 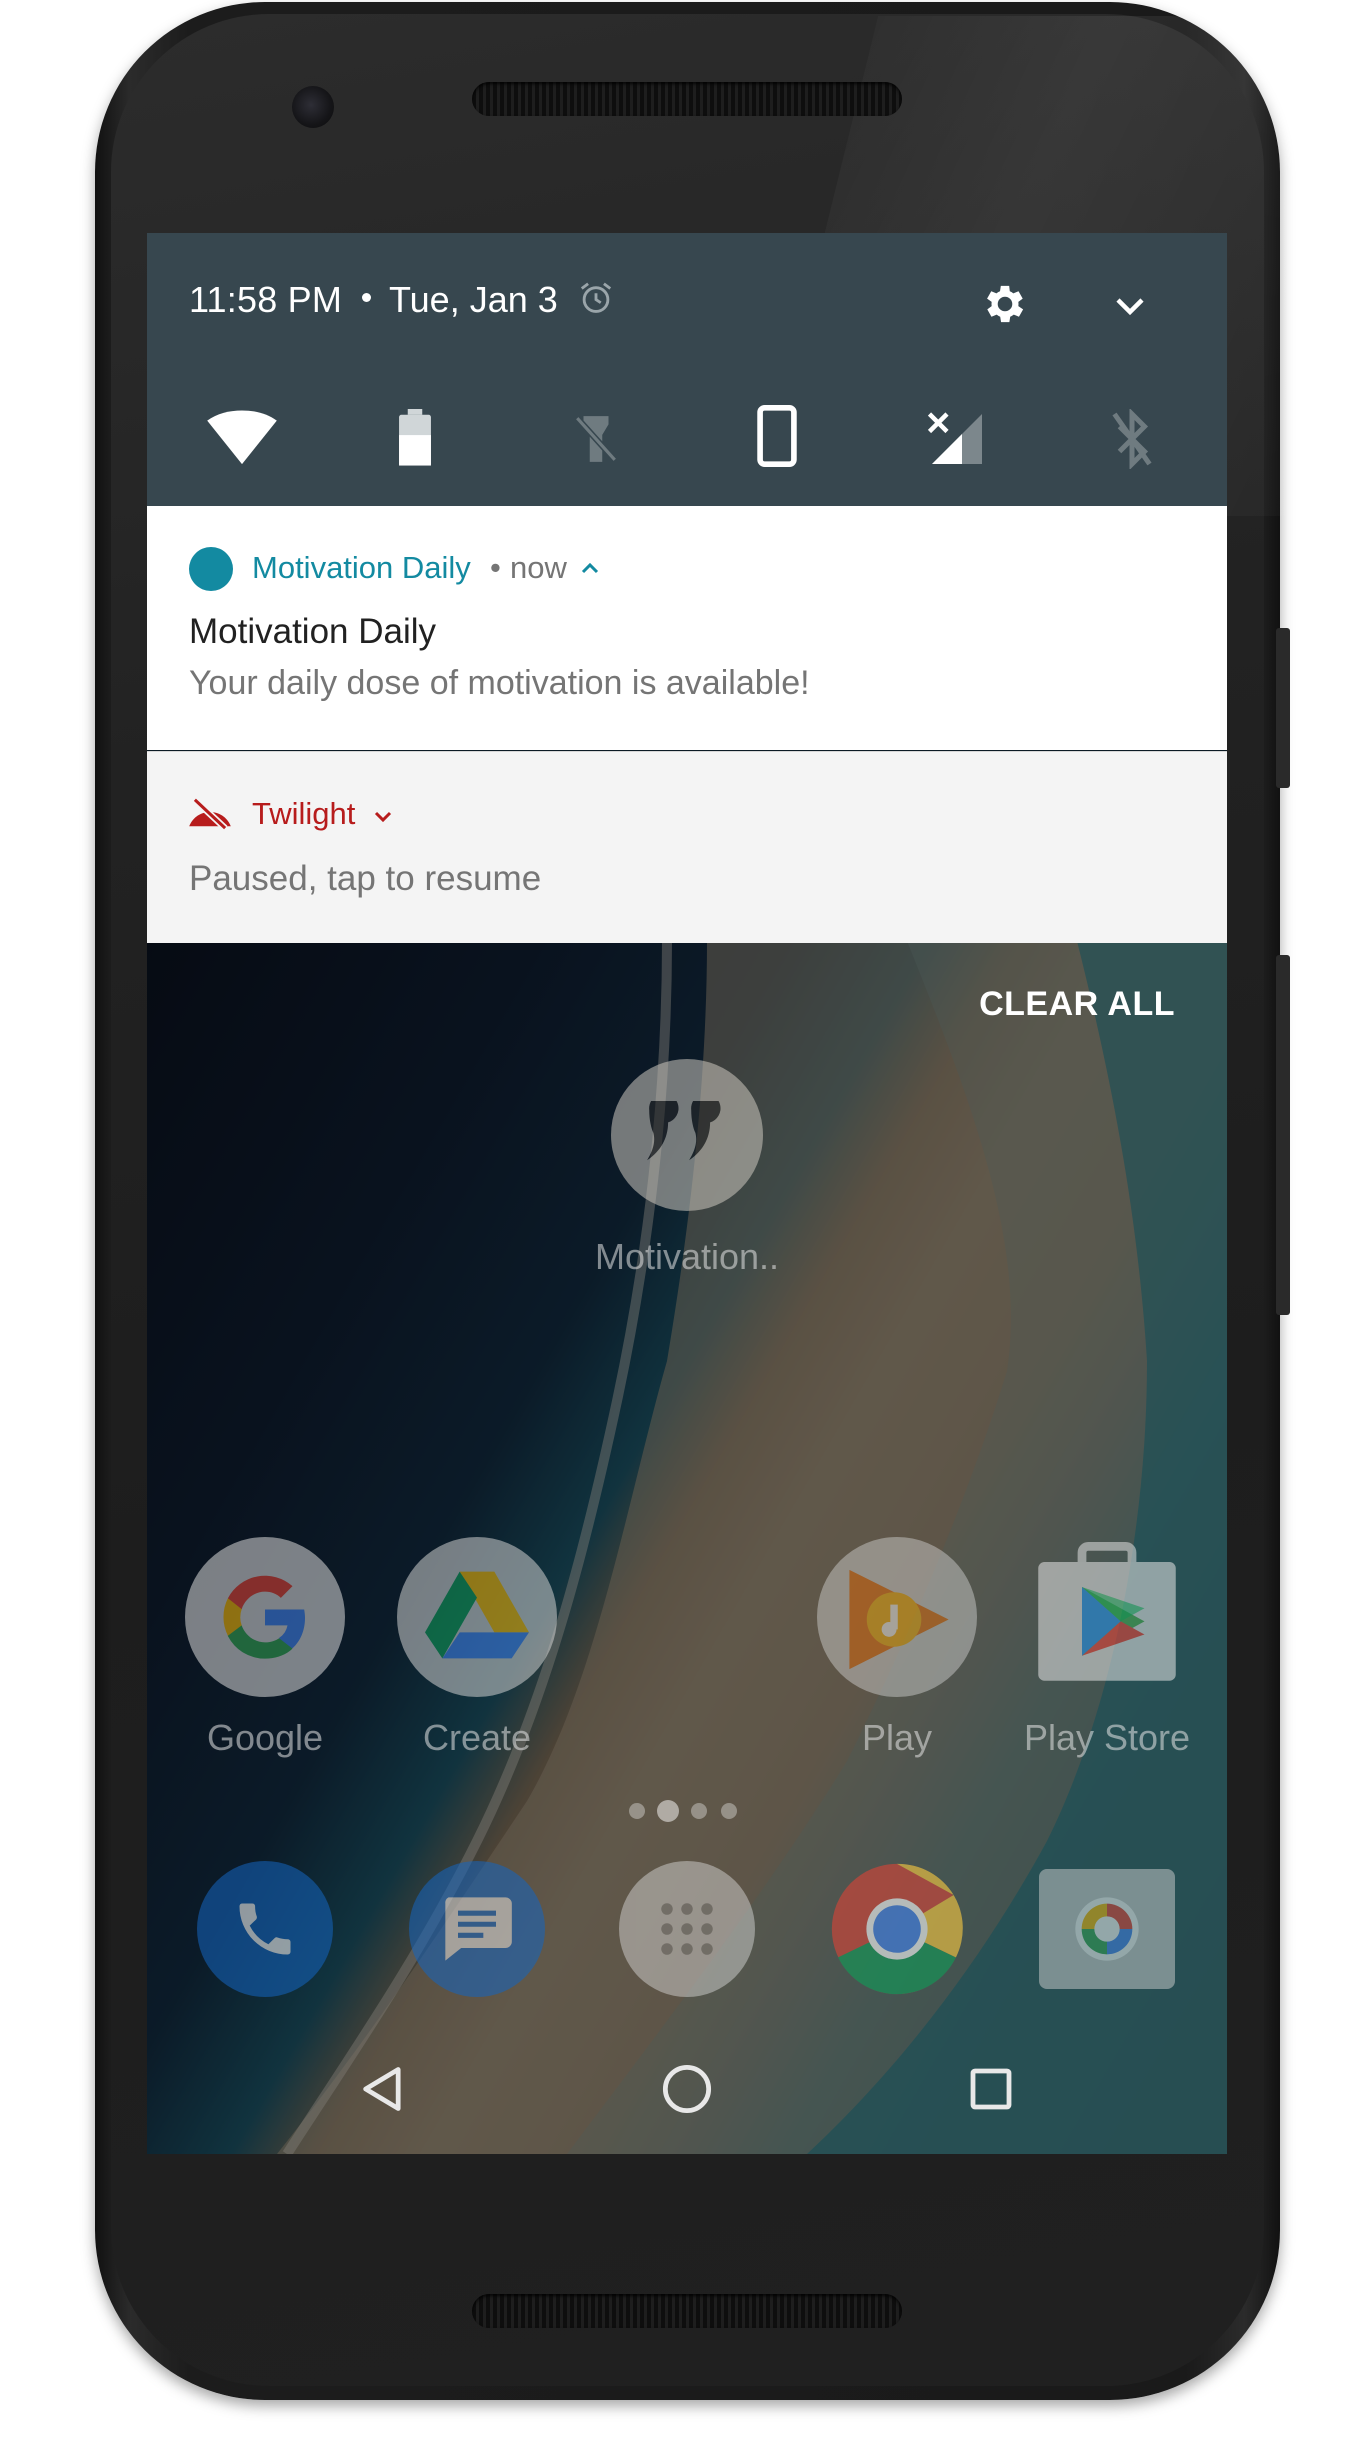 I want to click on chrome-icon, so click(x=897, y=1929).